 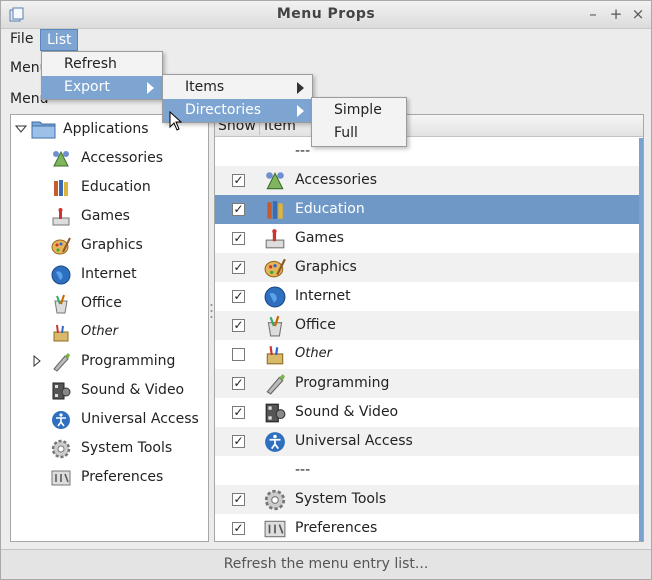 I want to click on table-row: ✓ Preferences, so click(x=427, y=527).